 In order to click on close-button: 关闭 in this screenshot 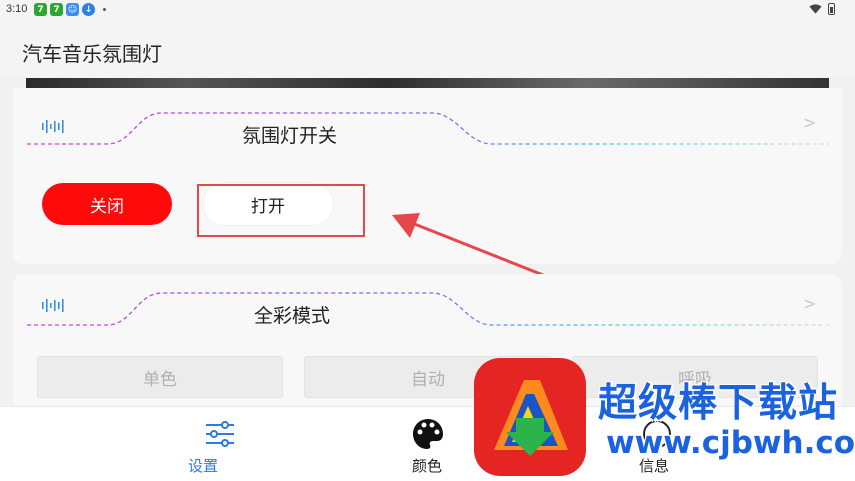, I will do `click(107, 204)`.